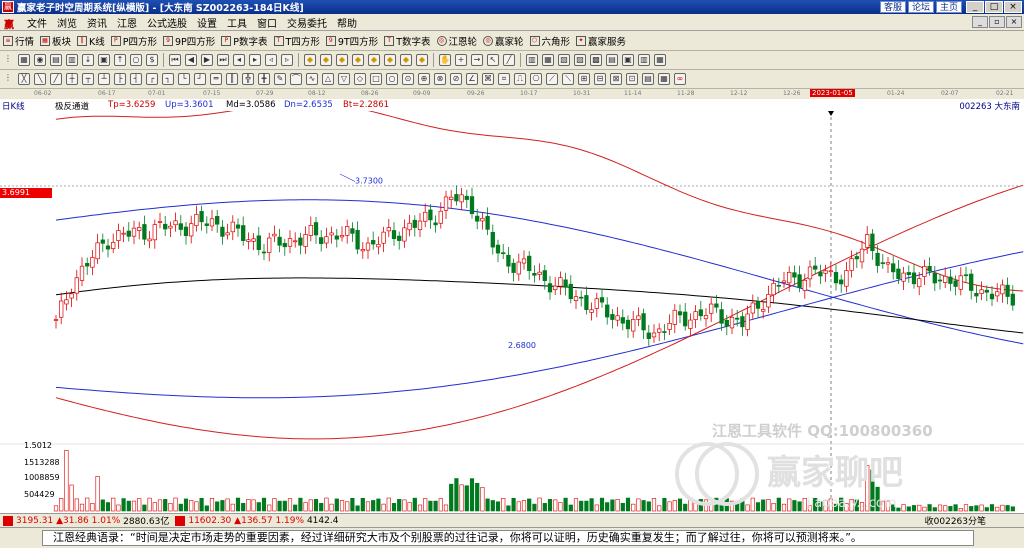  What do you see at coordinates (207, 22) in the screenshot?
I see `menu-settings: 设置` at bounding box center [207, 22].